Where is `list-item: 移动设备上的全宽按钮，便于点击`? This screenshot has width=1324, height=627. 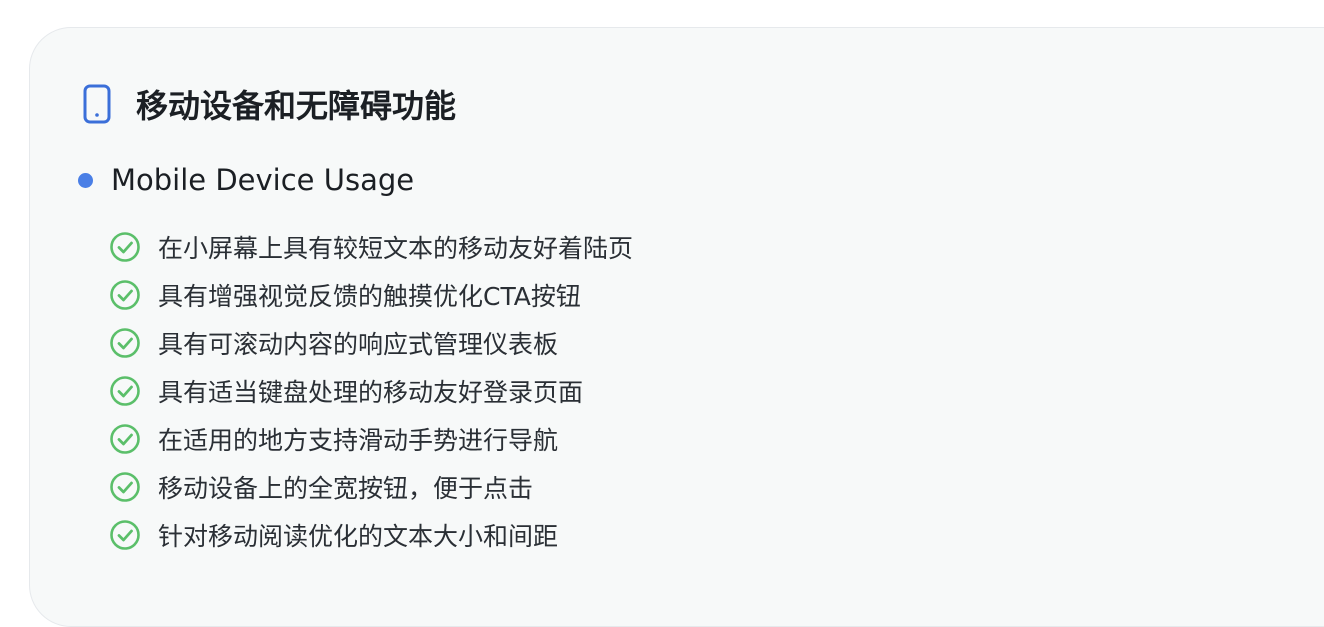
list-item: 移动设备上的全宽按钮，便于点击 is located at coordinates (370, 487).